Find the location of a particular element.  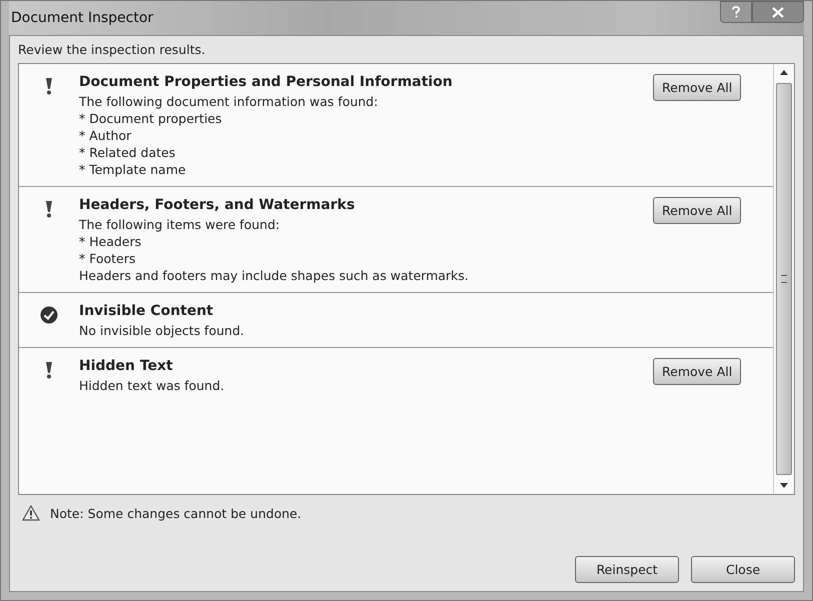

close-button is located at coordinates (778, 12).